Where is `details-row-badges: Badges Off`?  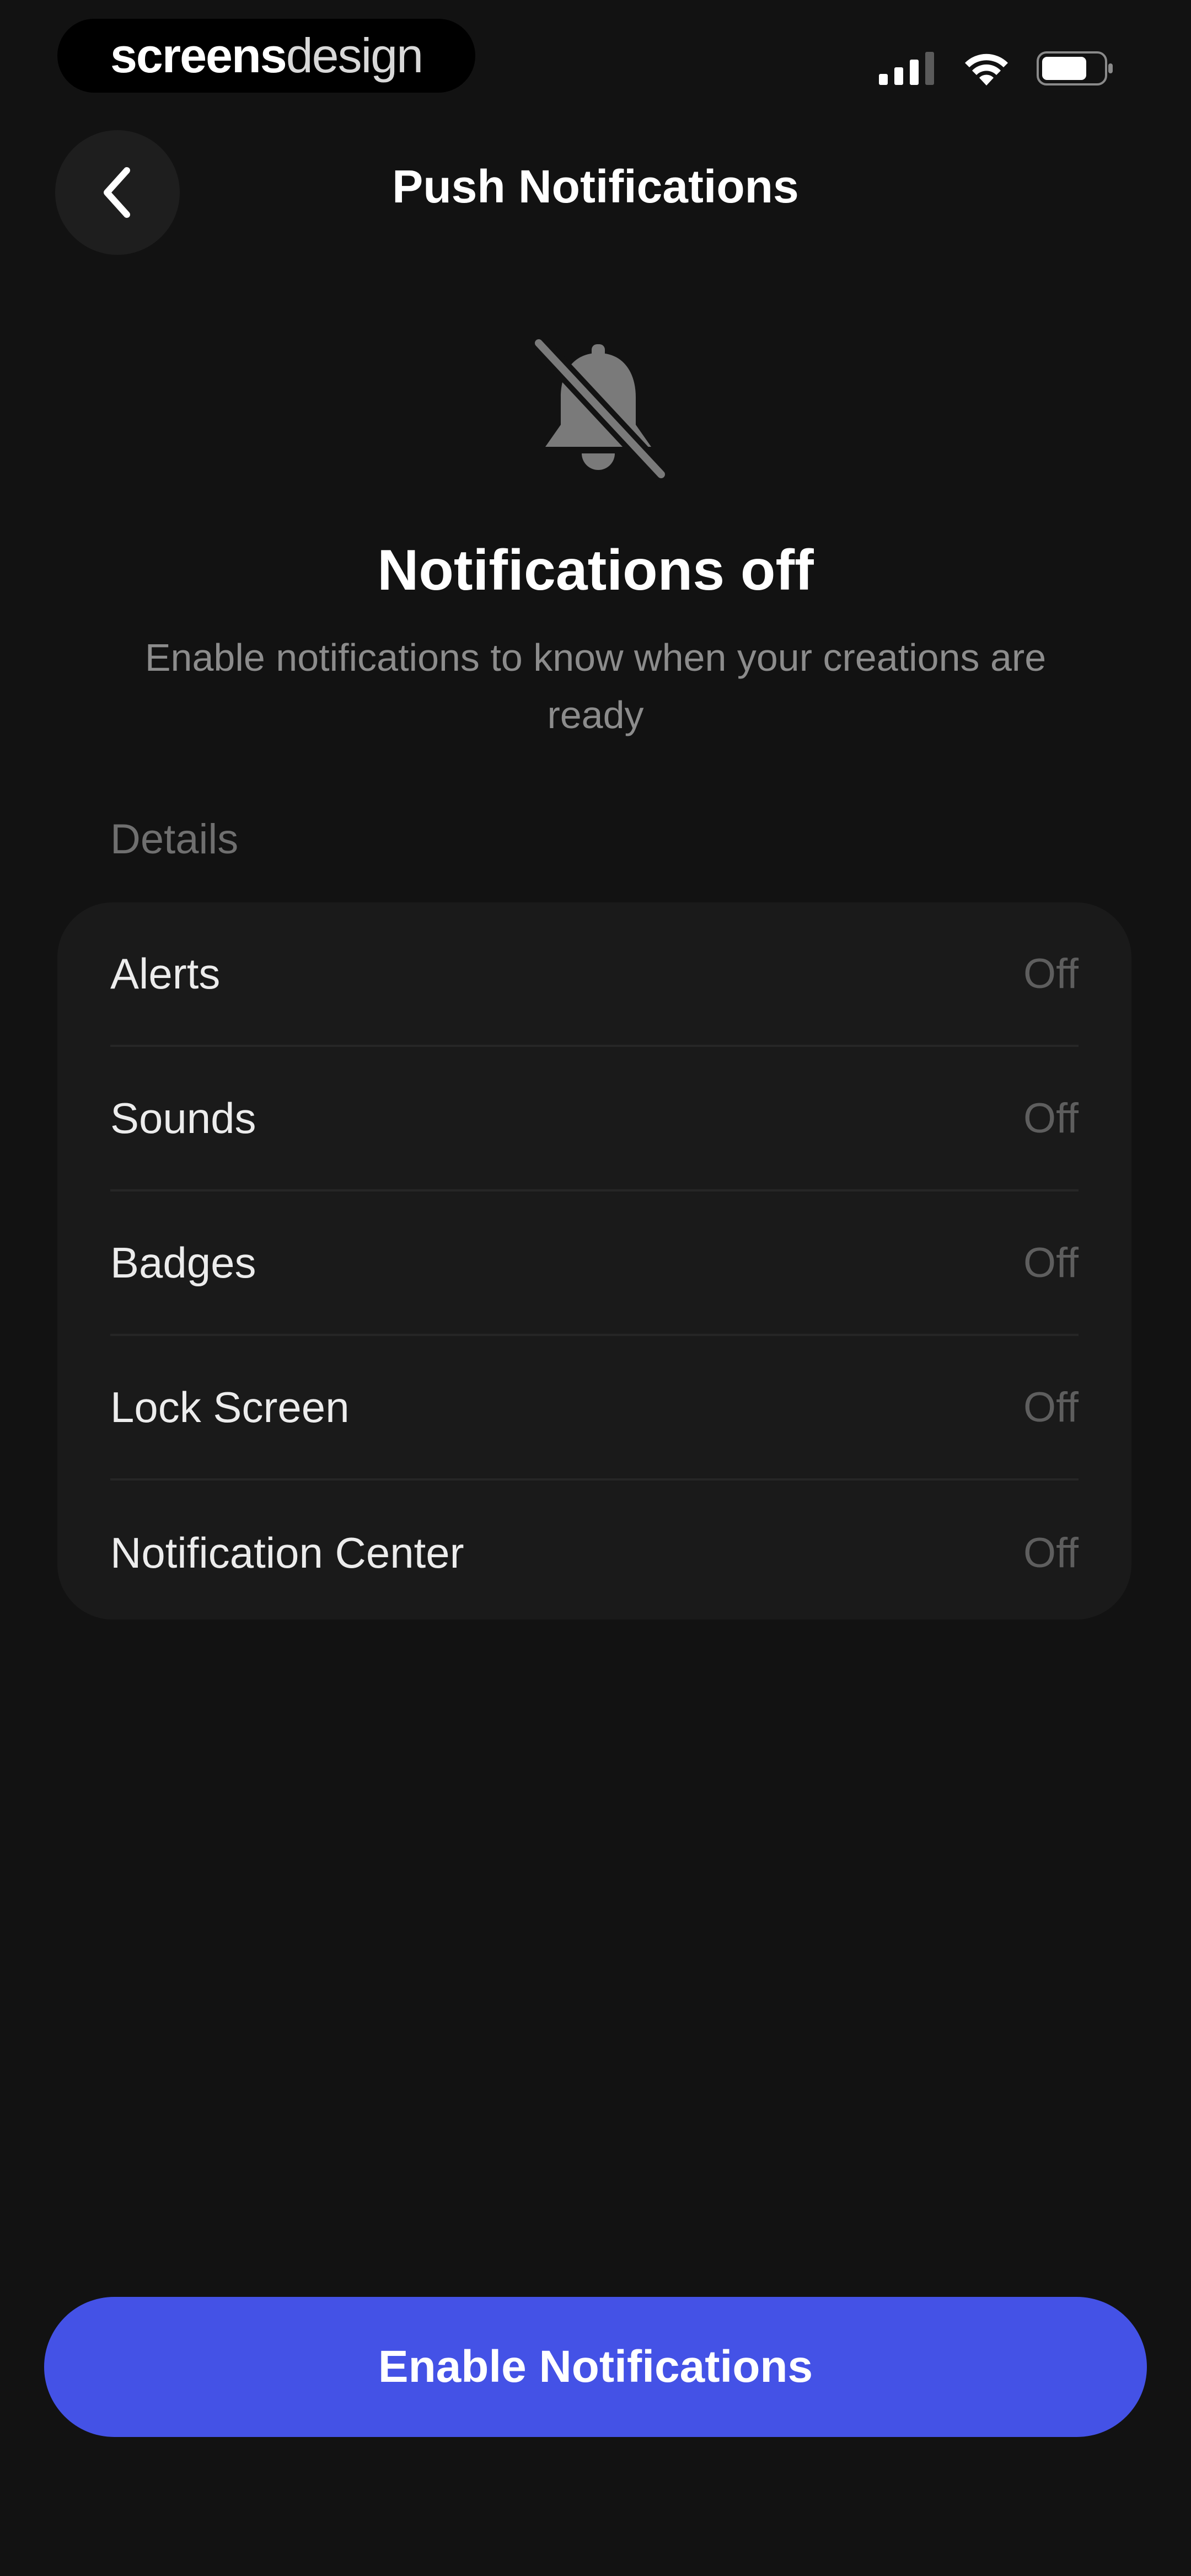
details-row-badges: Badges Off is located at coordinates (594, 1263).